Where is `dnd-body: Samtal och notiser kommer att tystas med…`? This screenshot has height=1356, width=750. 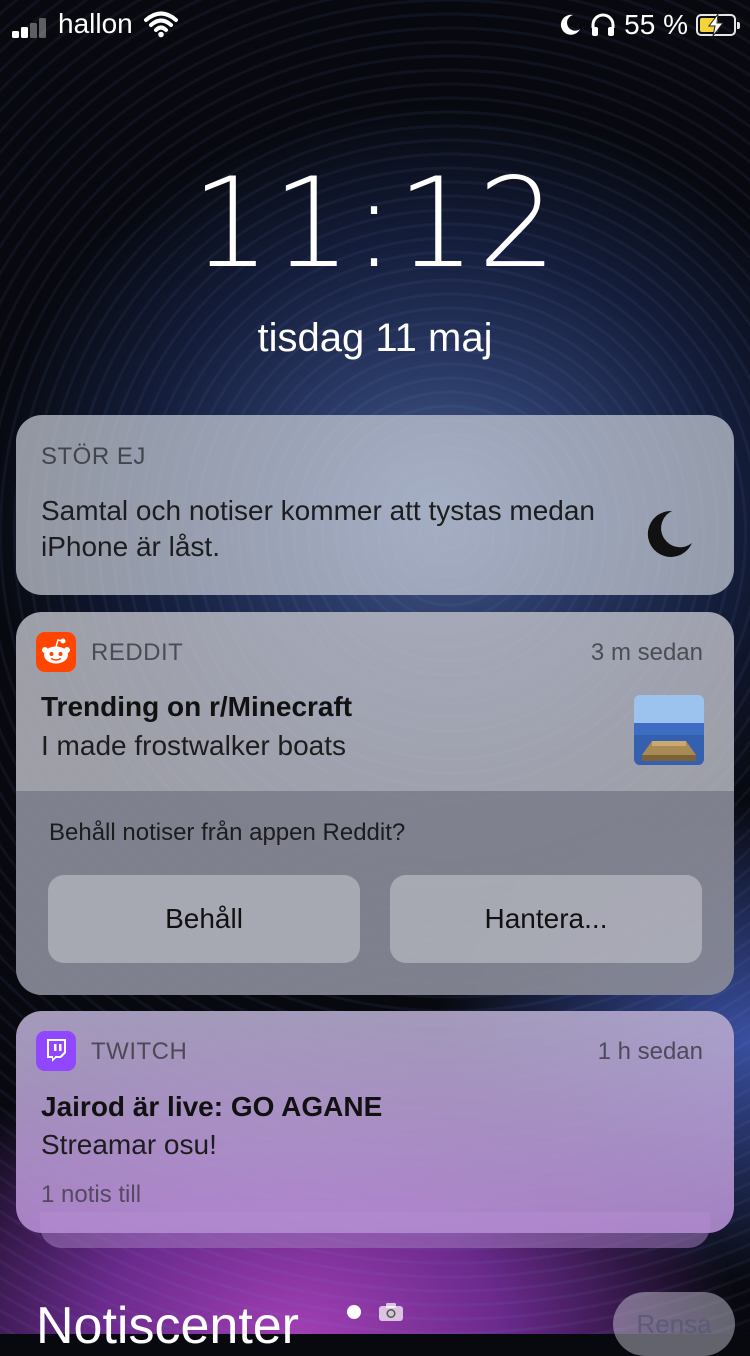 dnd-body: Samtal och notiser kommer att tystas med… is located at coordinates (318, 528).